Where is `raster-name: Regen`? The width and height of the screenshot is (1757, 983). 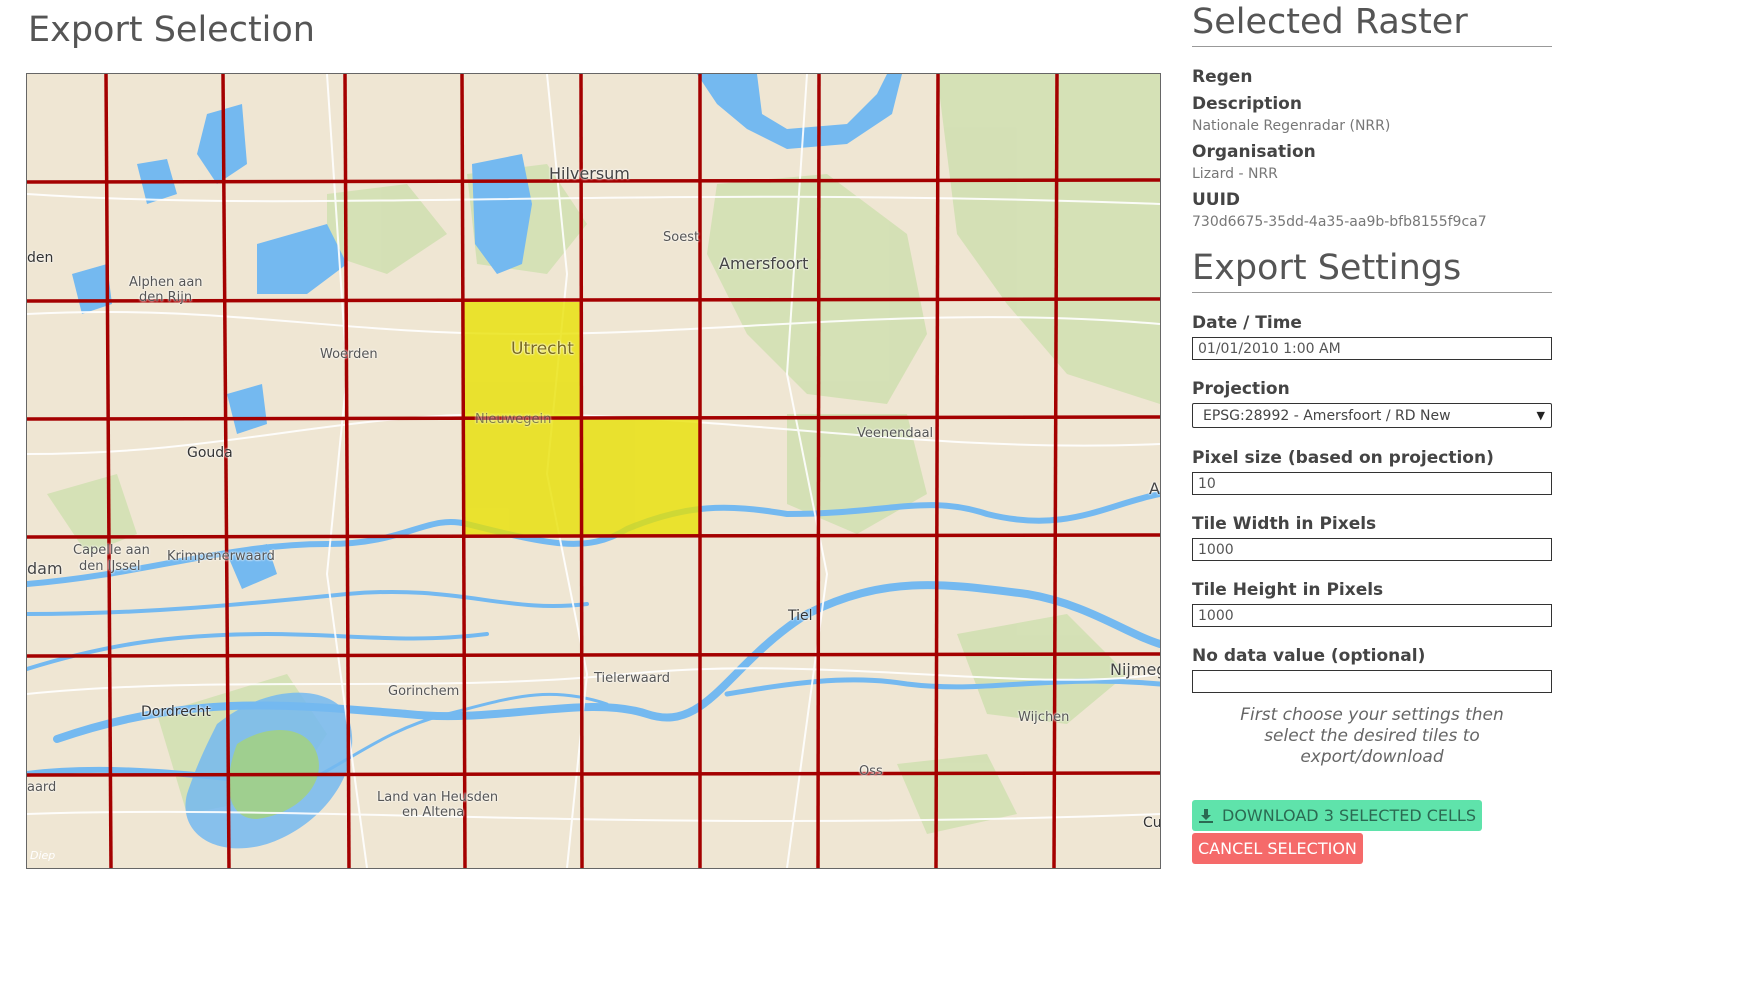
raster-name: Regen is located at coordinates (1222, 77).